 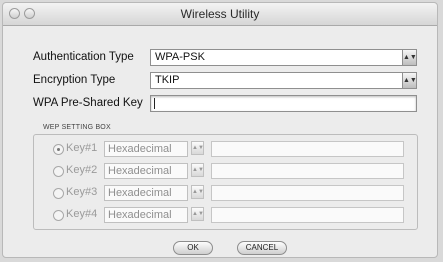 I want to click on authentication-type-select: WPA-PSK ▲▼, so click(x=283, y=57).